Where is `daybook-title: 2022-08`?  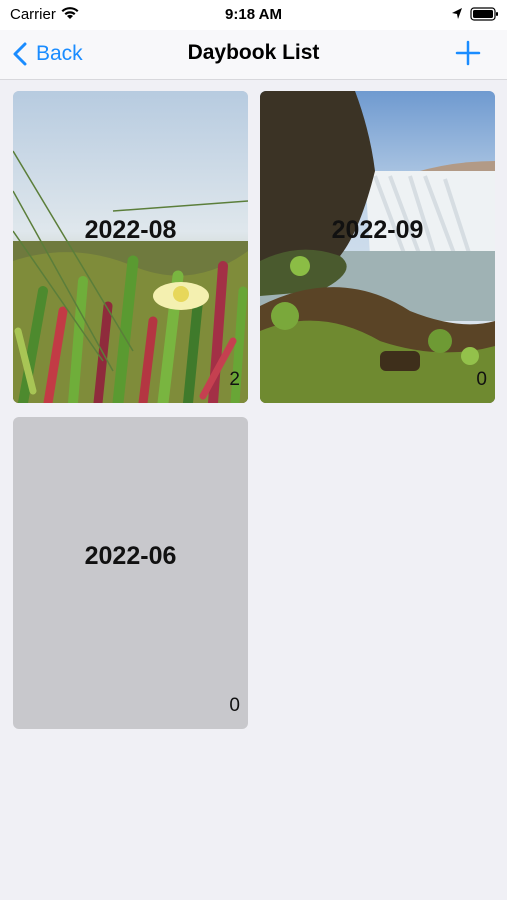 daybook-title: 2022-08 is located at coordinates (130, 230).